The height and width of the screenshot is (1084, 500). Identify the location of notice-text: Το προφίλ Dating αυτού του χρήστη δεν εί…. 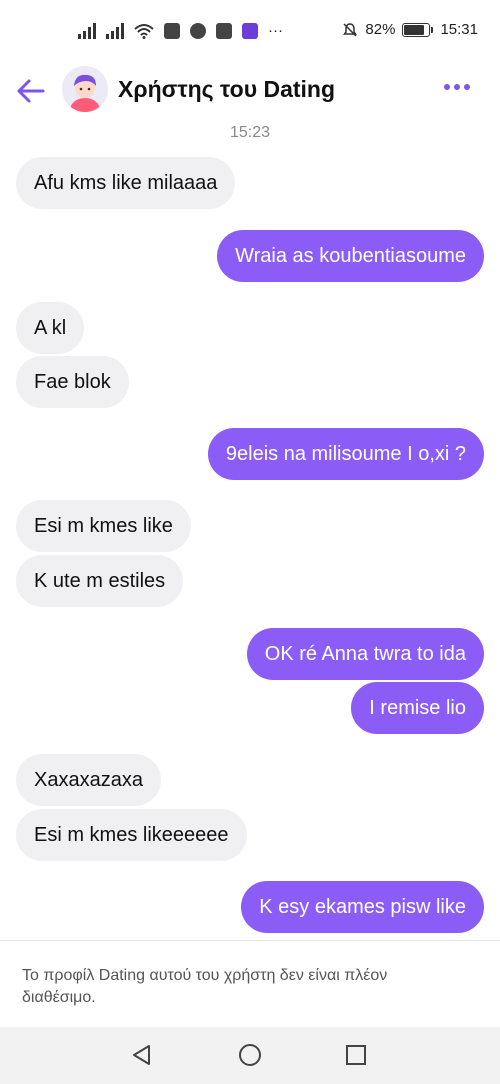
(205, 986).